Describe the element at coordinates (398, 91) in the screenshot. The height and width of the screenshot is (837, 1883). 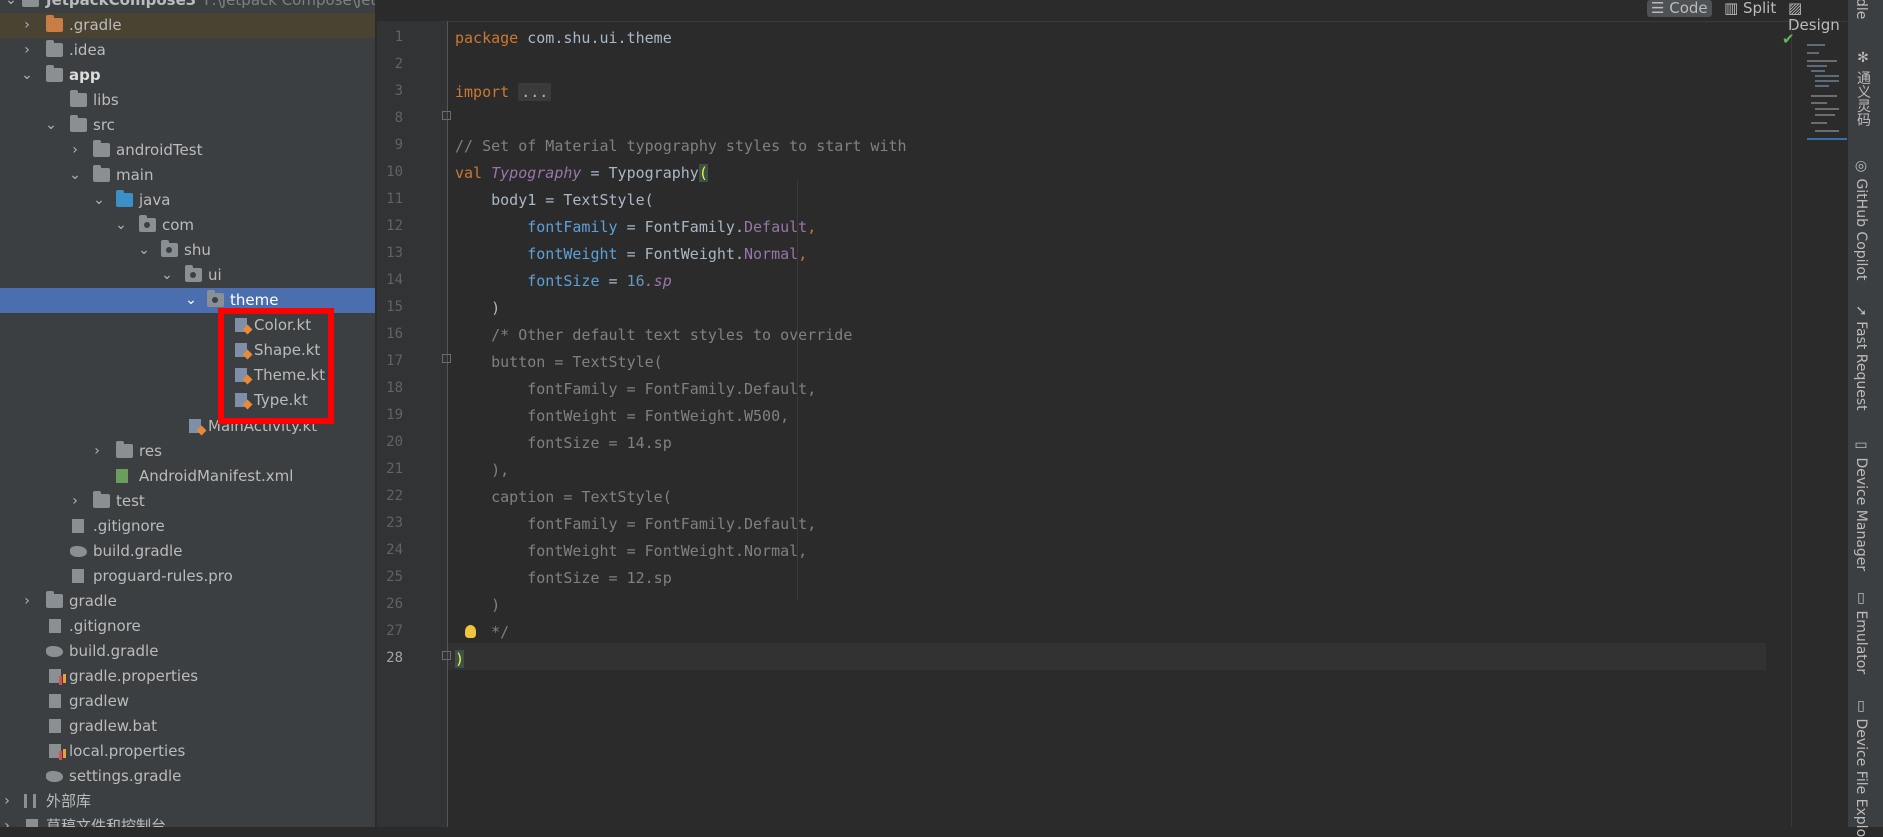
I see `line-number: 3` at that location.